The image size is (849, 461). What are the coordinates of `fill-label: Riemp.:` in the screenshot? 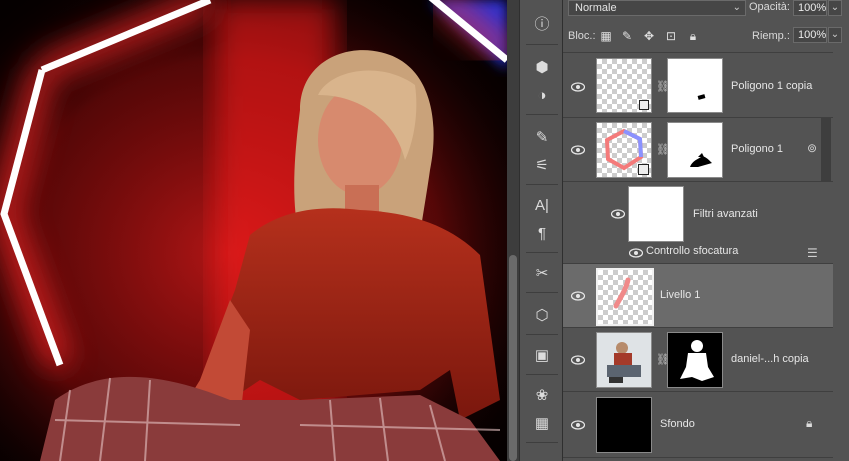 It's located at (771, 36).